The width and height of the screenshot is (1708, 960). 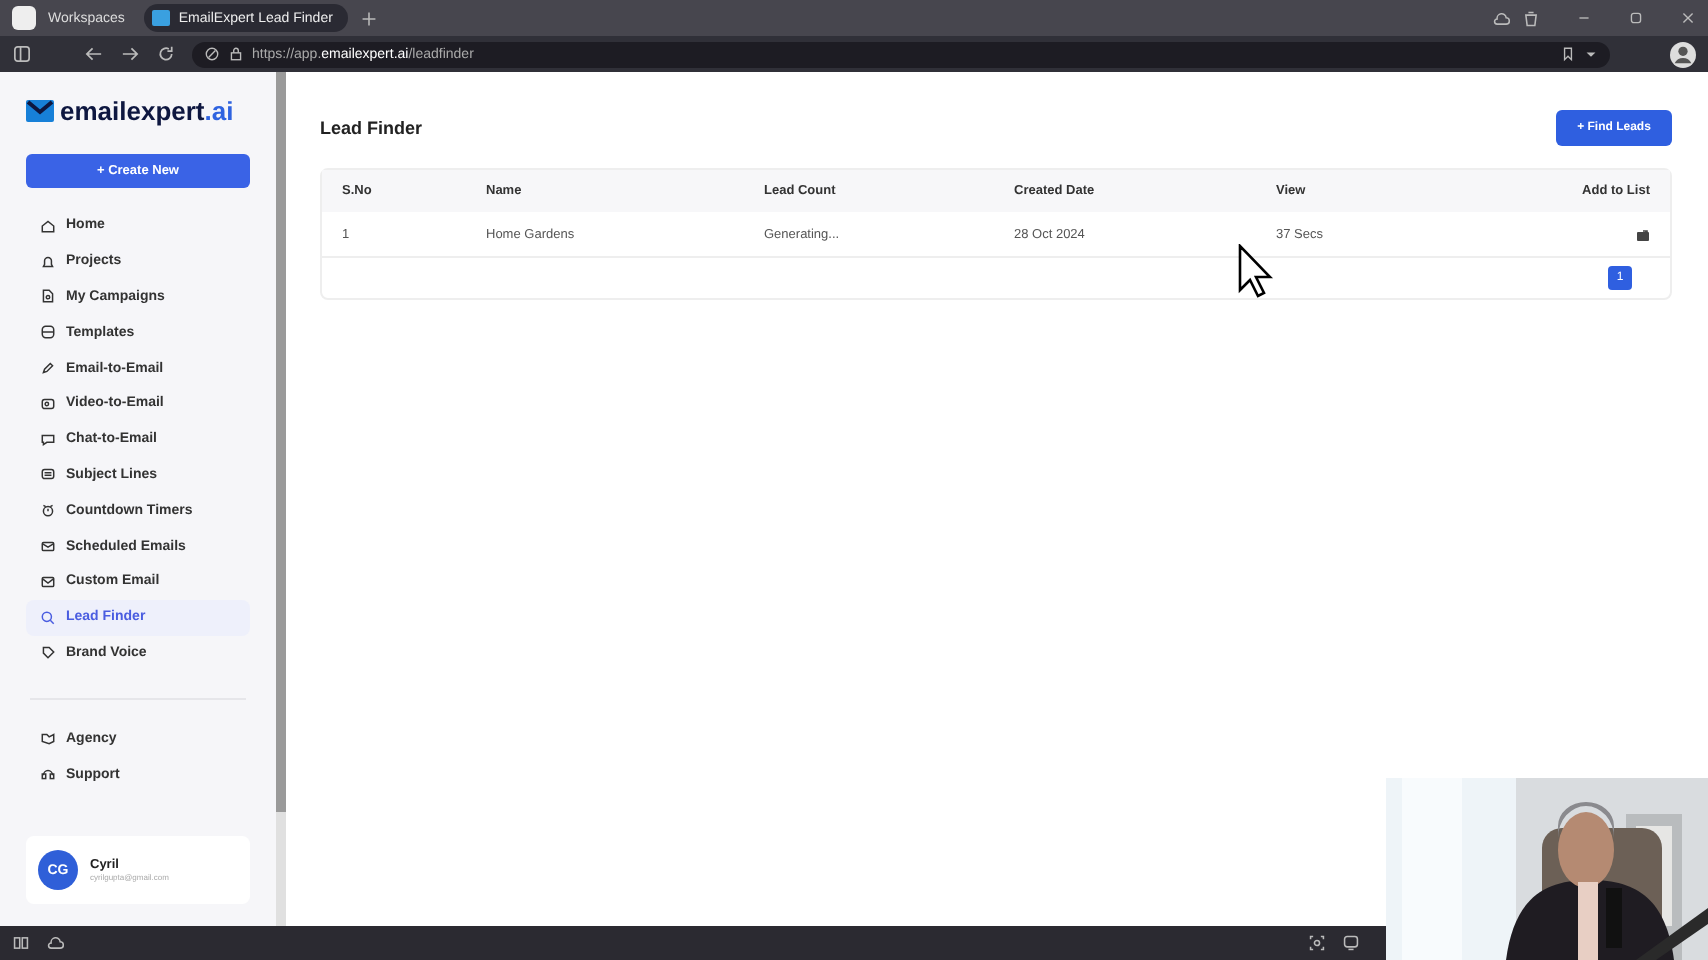 What do you see at coordinates (147, 111) in the screenshot?
I see `logo-text: emailexpert.ai` at bounding box center [147, 111].